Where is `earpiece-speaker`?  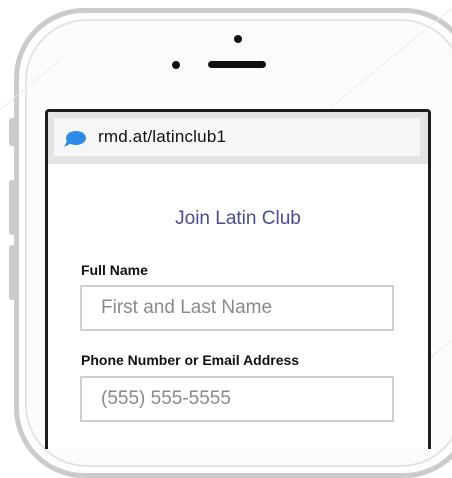 earpiece-speaker is located at coordinates (237, 64).